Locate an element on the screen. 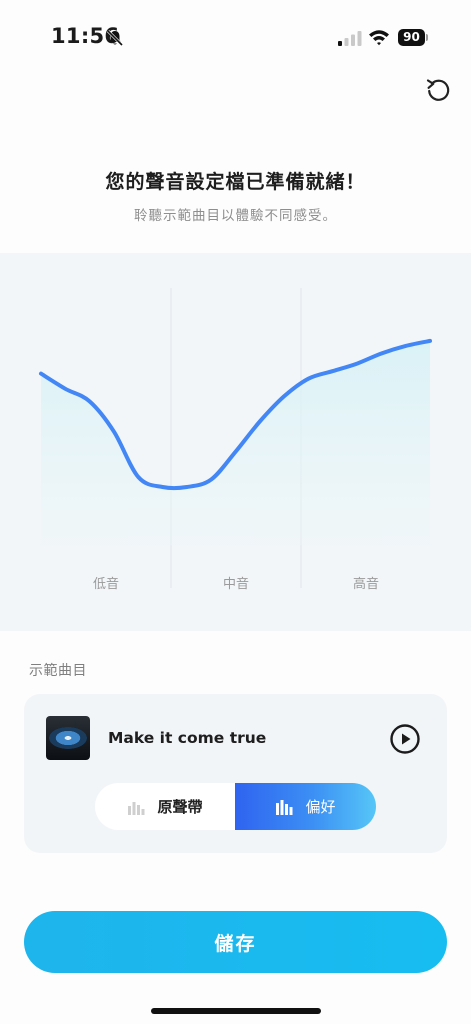 The height and width of the screenshot is (1024, 471). preferred-option: 偏好 is located at coordinates (305, 806).